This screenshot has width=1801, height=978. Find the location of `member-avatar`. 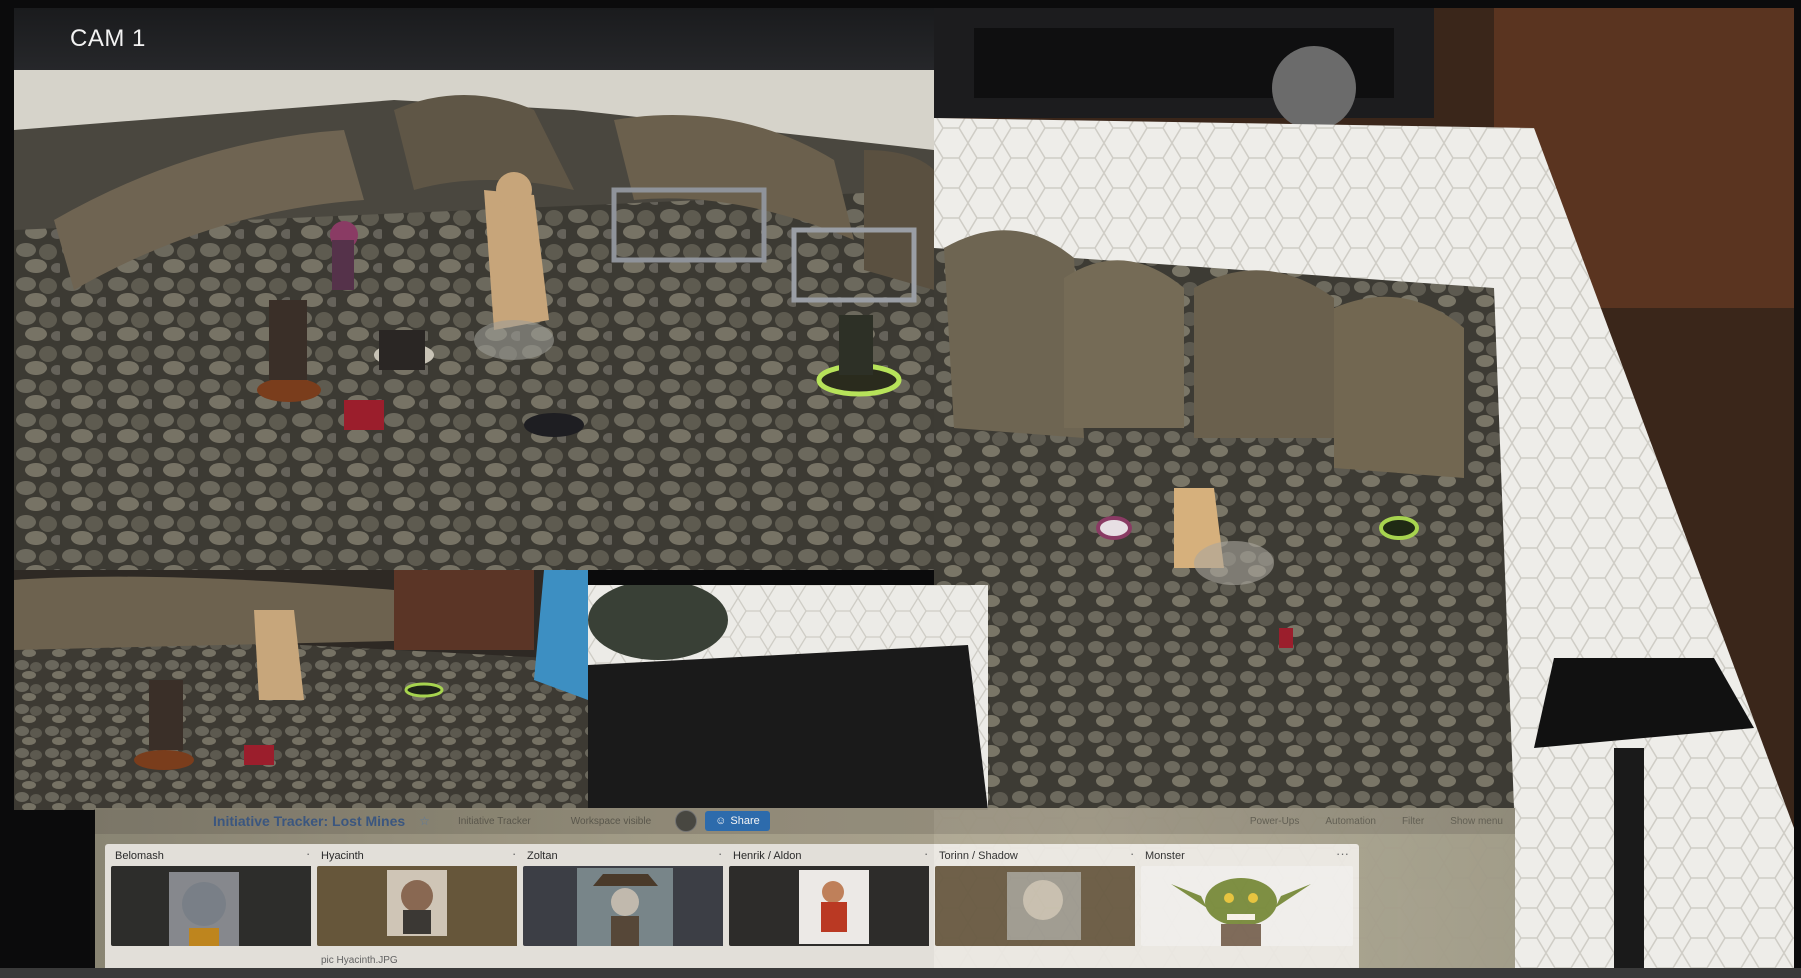

member-avatar is located at coordinates (686, 821).